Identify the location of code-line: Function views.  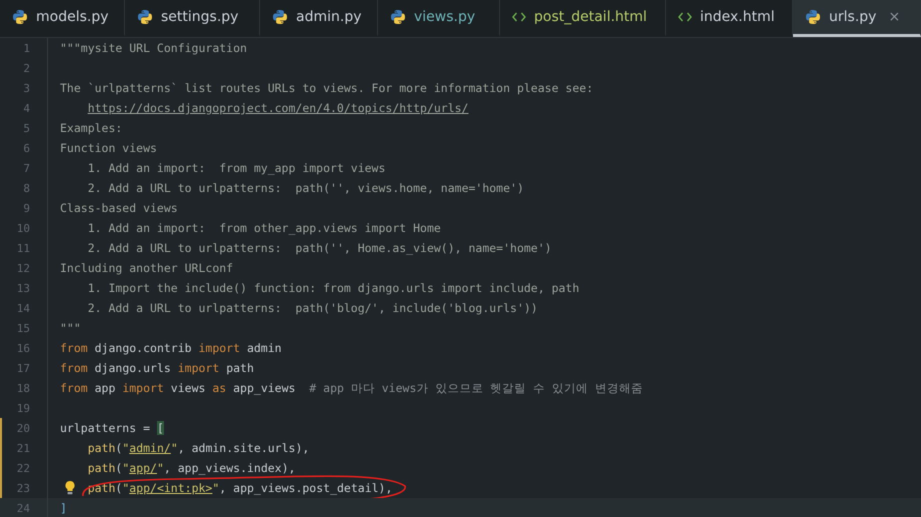
(108, 148).